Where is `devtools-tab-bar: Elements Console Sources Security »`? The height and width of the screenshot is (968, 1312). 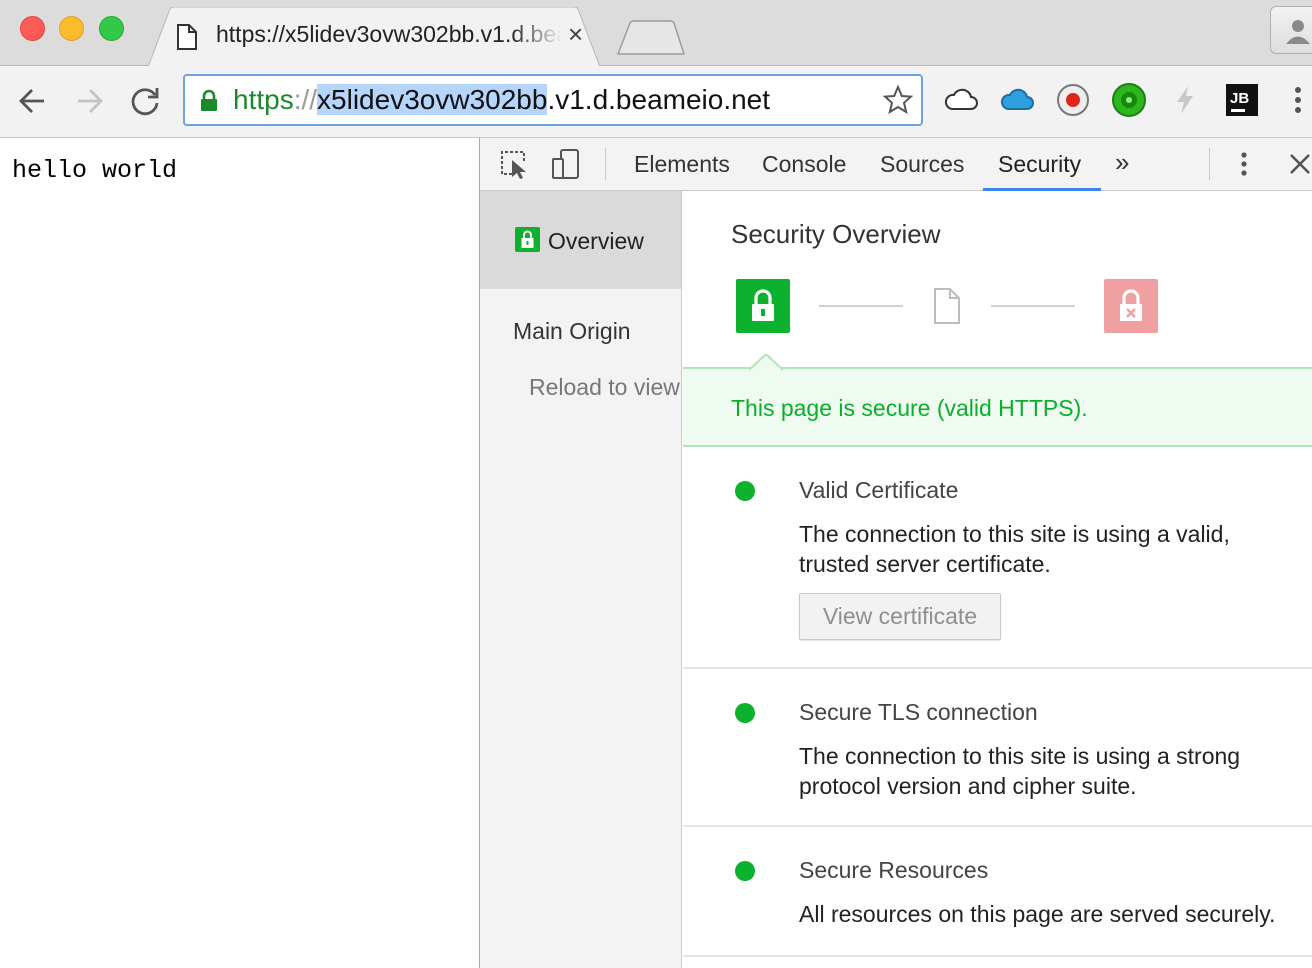
devtools-tab-bar: Elements Console Sources Security » is located at coordinates (896, 164).